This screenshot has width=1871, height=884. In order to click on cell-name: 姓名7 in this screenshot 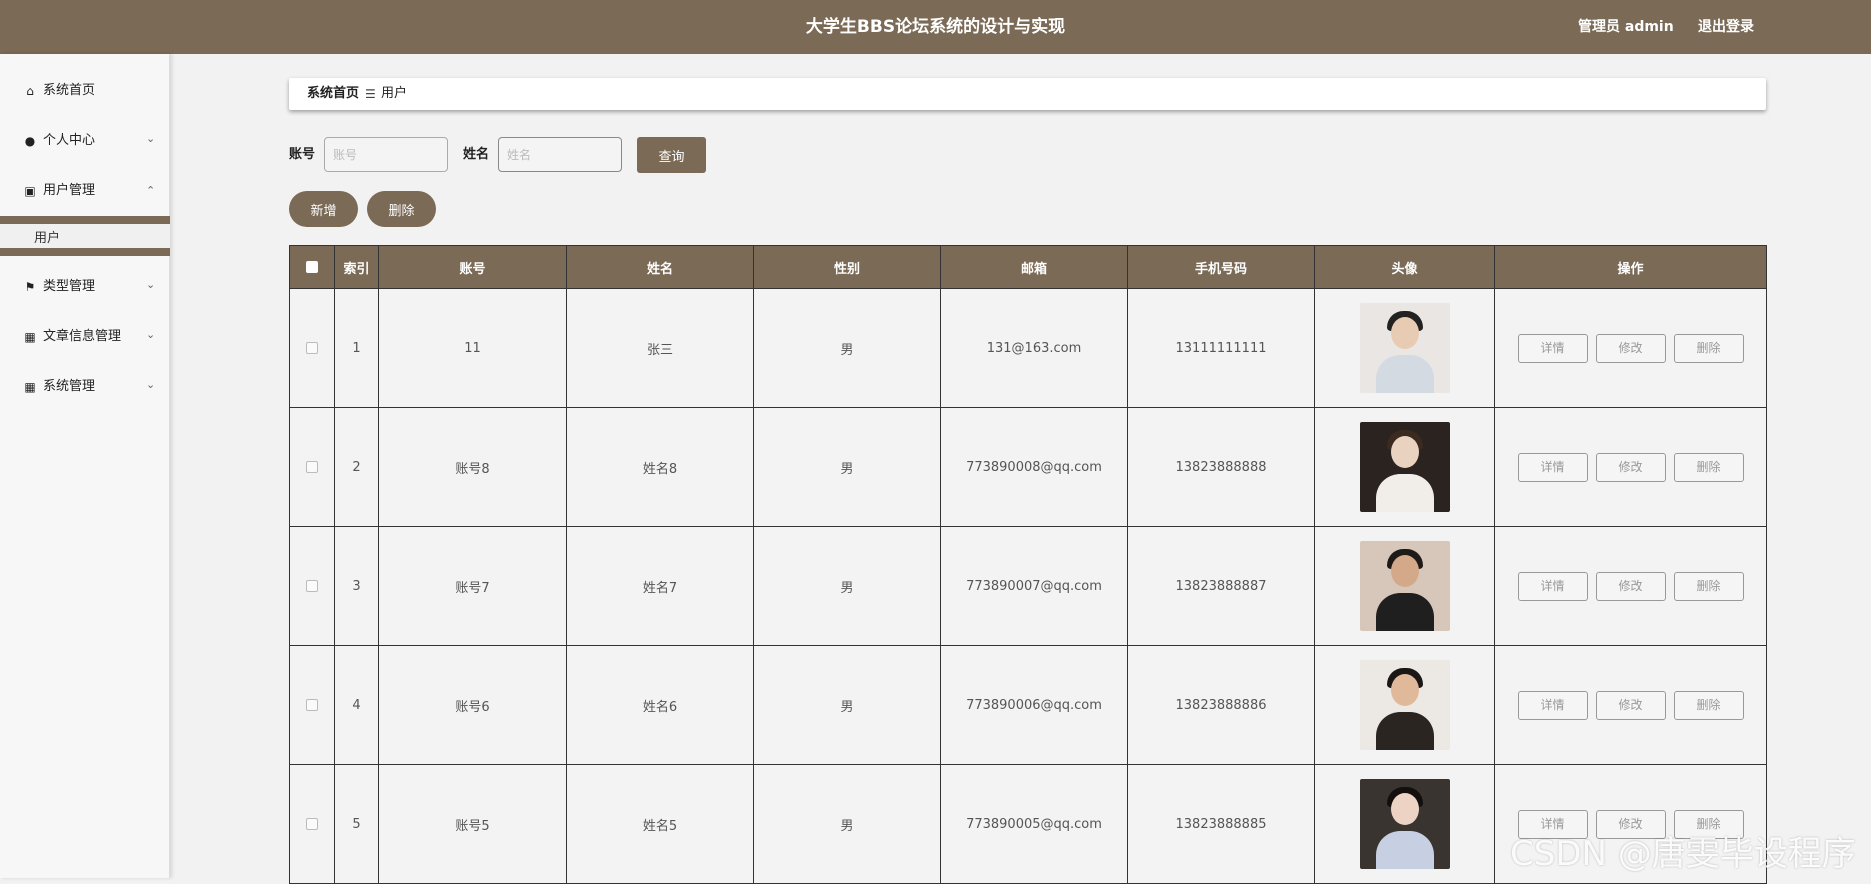, I will do `click(660, 586)`.